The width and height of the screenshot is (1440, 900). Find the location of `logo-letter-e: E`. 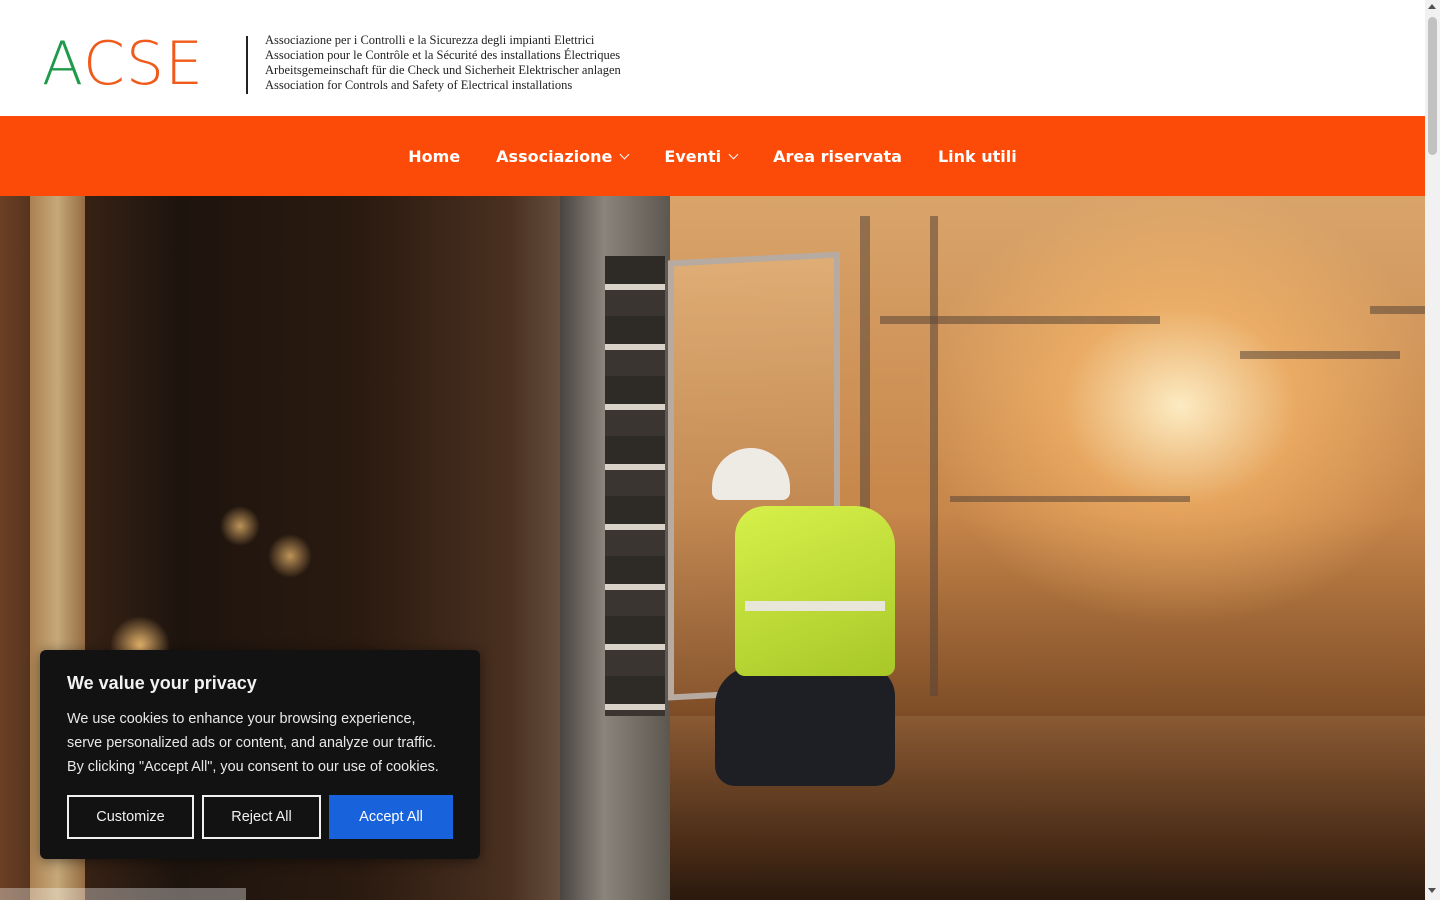

logo-letter-e: E is located at coordinates (184, 64).